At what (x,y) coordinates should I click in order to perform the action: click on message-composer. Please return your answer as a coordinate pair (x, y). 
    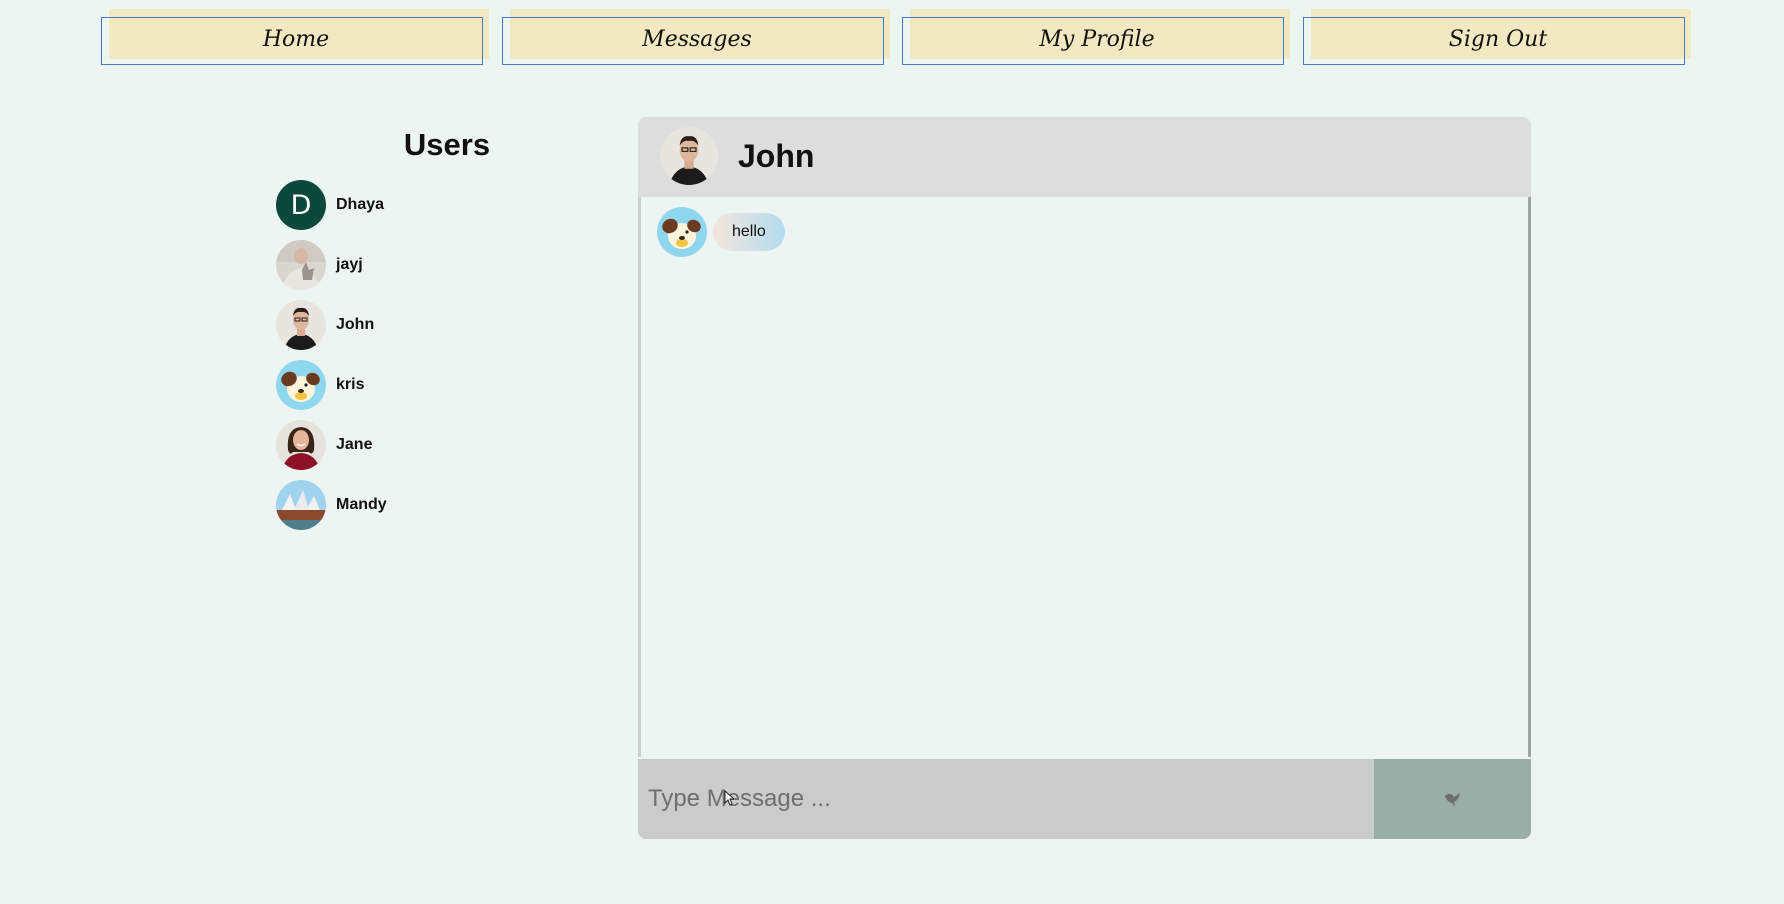
    Looking at the image, I should click on (1084, 799).